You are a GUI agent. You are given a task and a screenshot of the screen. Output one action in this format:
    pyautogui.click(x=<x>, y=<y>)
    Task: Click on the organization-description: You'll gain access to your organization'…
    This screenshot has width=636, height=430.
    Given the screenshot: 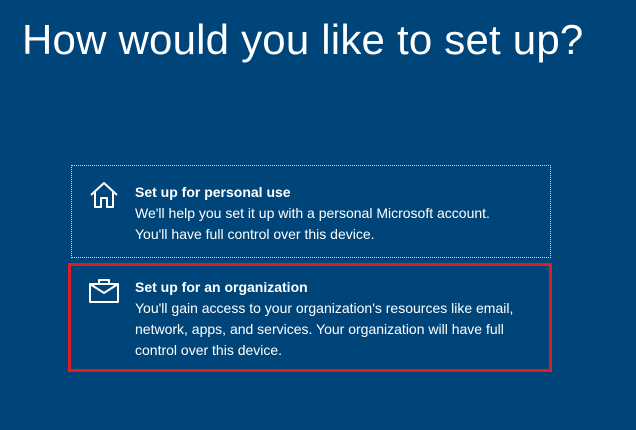 What is the action you would take?
    pyautogui.click(x=324, y=329)
    